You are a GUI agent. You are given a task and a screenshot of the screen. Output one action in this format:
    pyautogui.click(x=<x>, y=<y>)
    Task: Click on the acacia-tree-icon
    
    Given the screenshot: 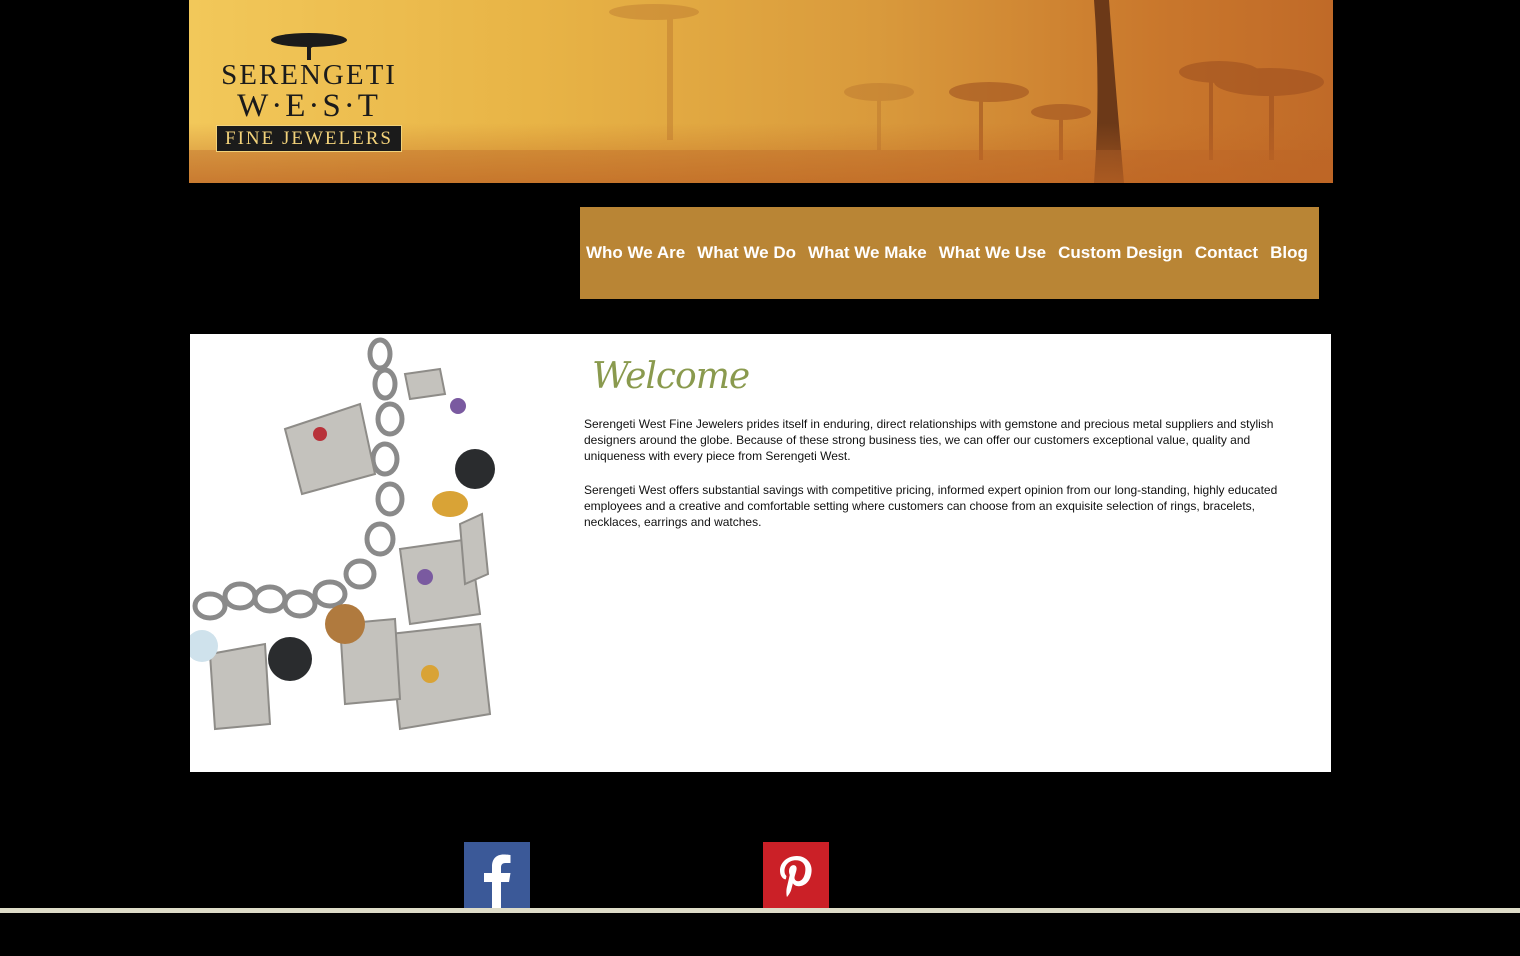 What is the action you would take?
    pyautogui.click(x=309, y=46)
    